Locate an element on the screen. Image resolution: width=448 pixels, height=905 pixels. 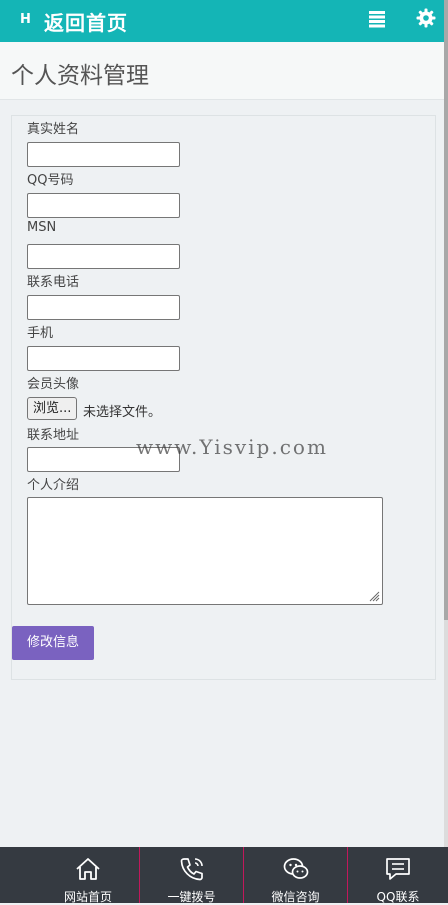
mobile-input is located at coordinates (103, 358).